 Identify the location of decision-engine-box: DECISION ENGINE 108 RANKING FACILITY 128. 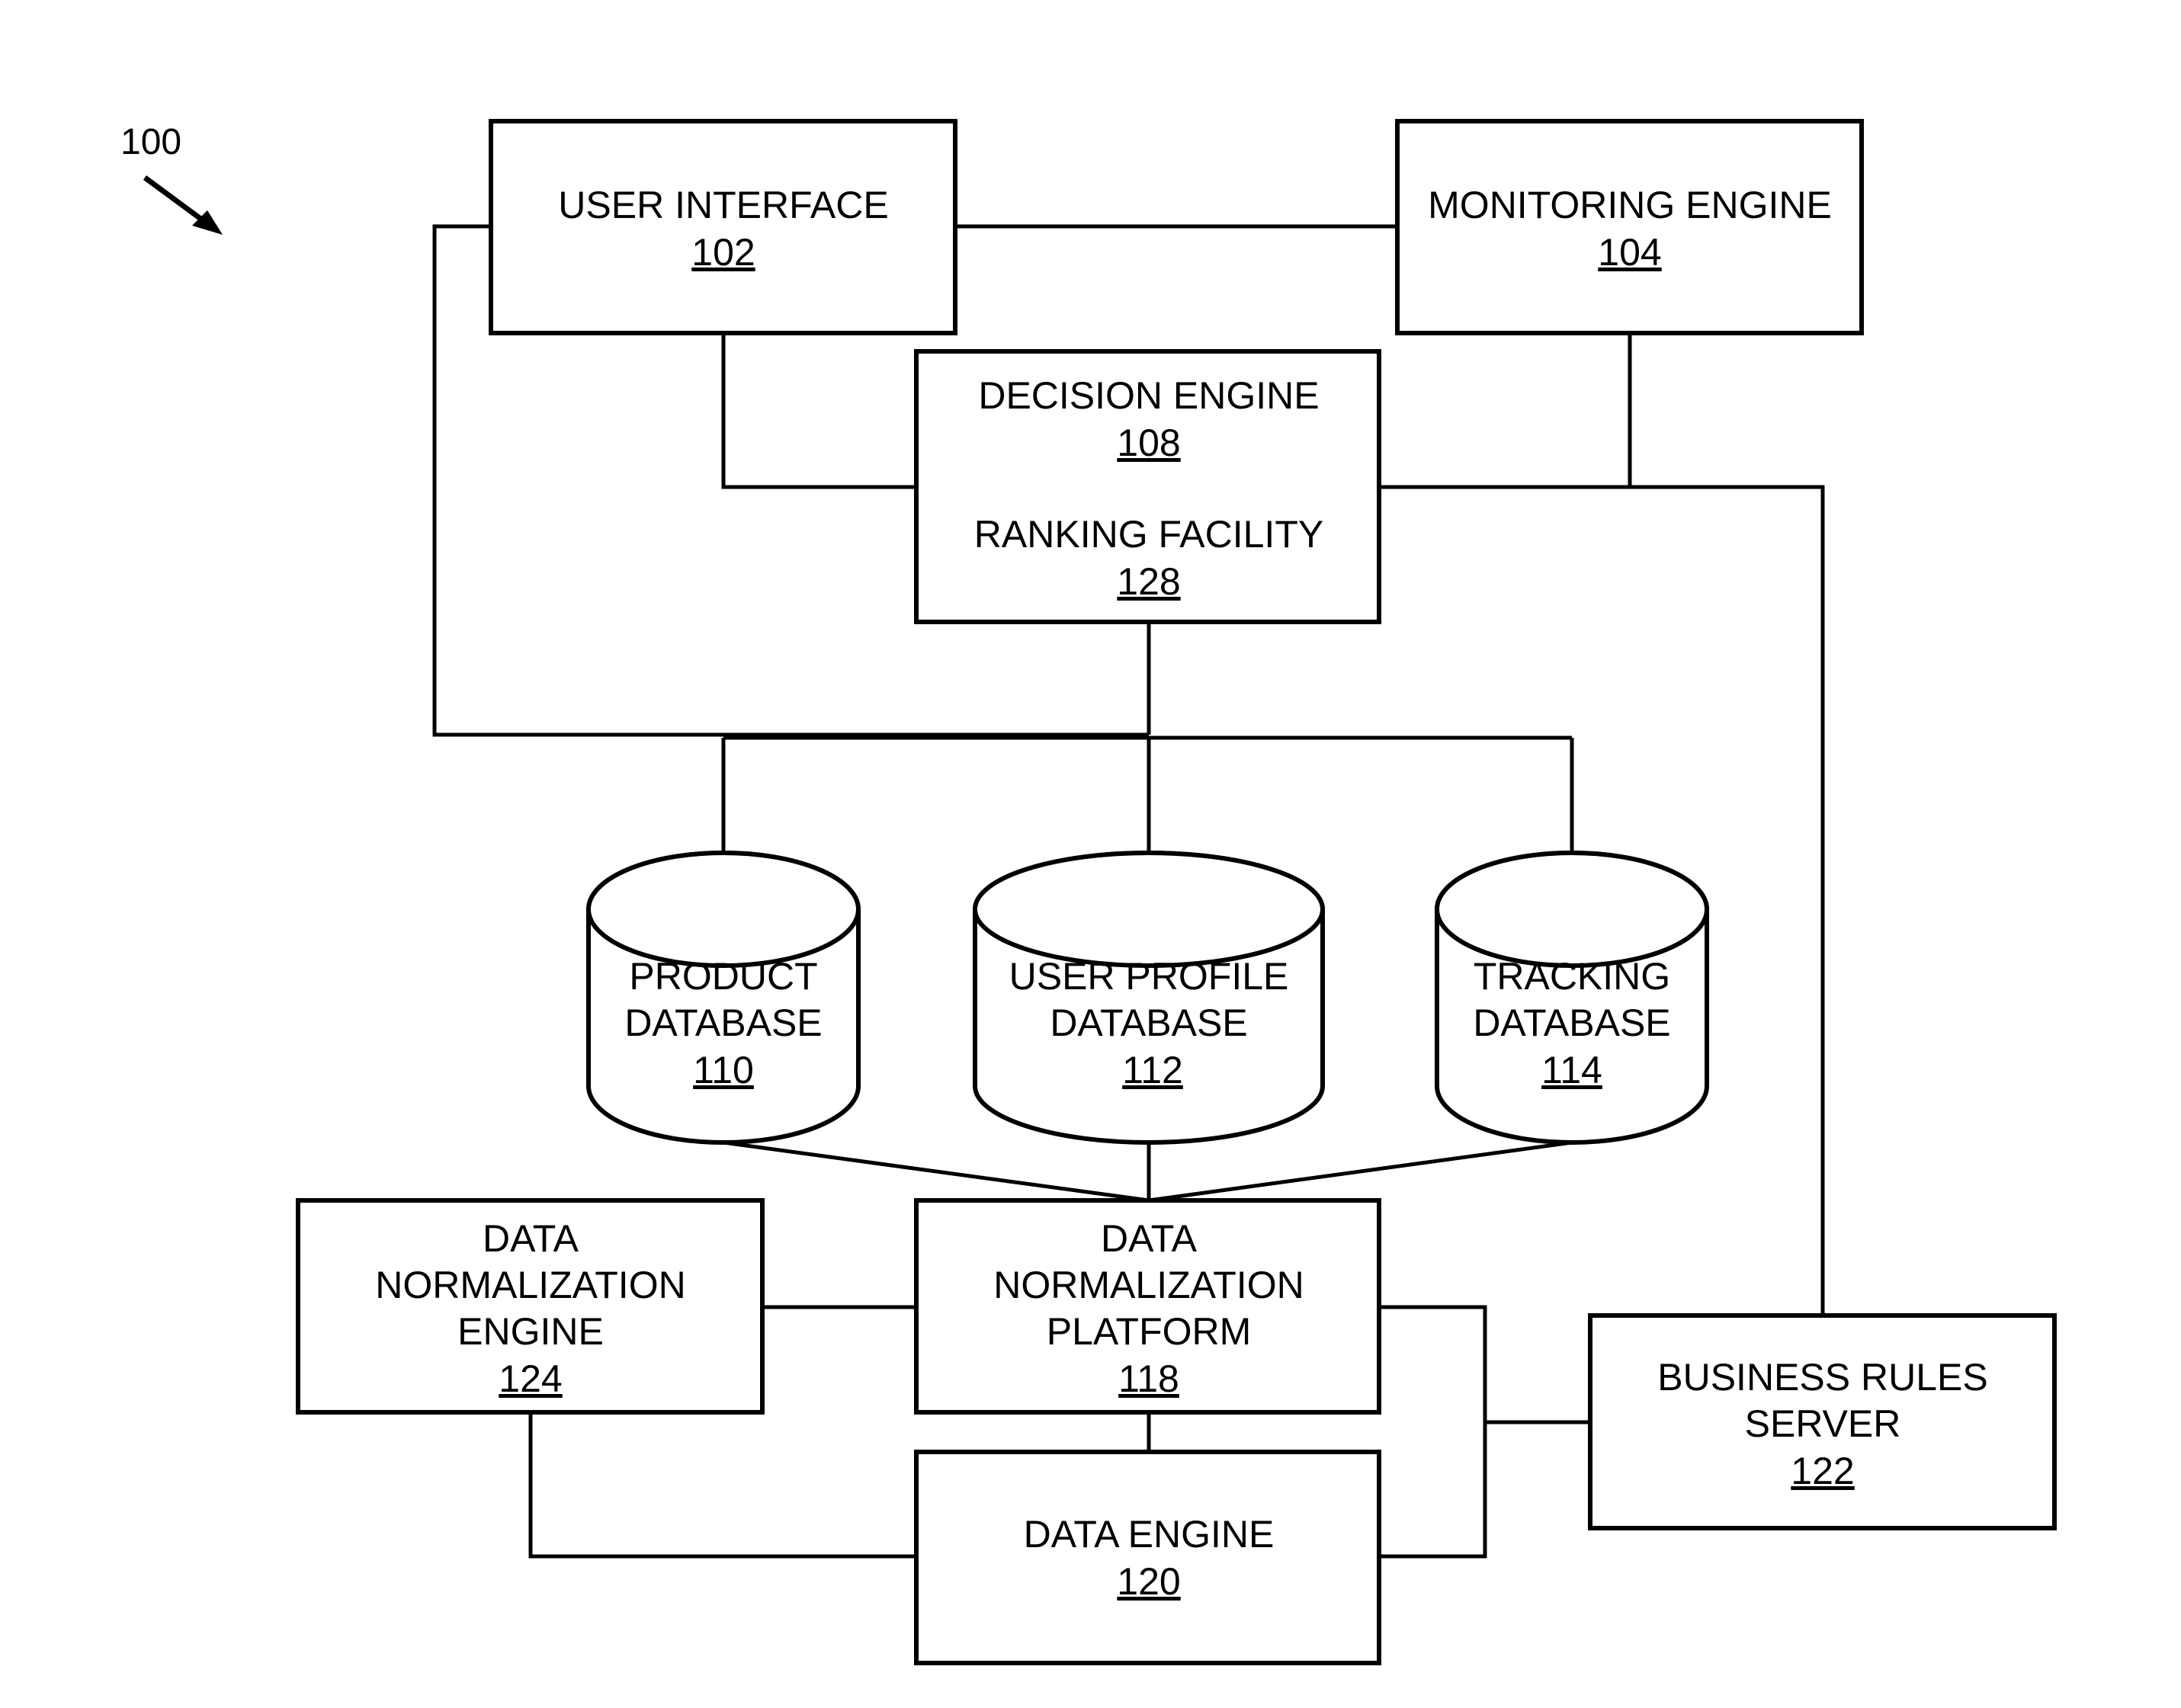
(1147, 486).